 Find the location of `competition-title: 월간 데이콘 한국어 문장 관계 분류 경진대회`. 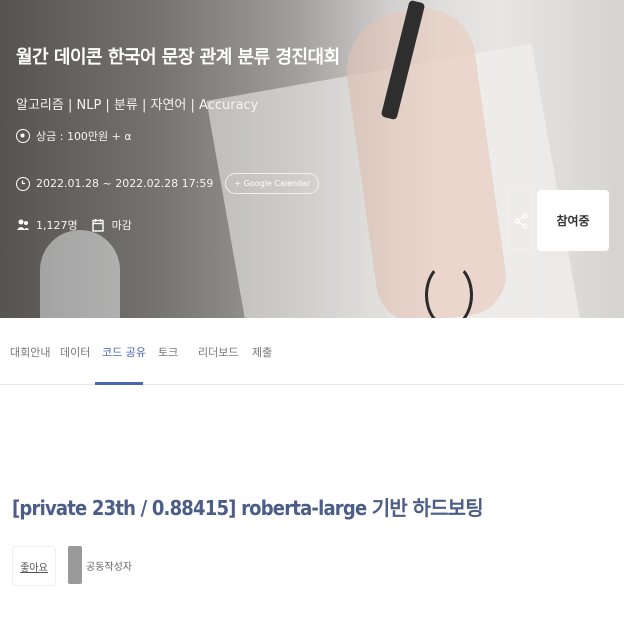

competition-title: 월간 데이콘 한국어 문장 관계 분류 경진대회 is located at coordinates (178, 57).